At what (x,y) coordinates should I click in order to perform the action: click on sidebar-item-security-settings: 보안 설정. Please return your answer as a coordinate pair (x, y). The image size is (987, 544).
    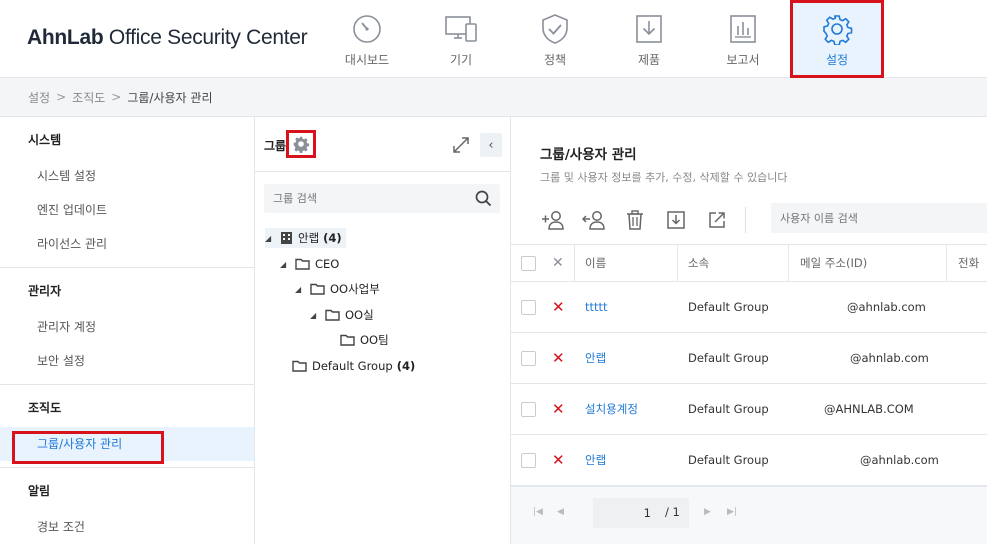
    Looking at the image, I should click on (127, 361).